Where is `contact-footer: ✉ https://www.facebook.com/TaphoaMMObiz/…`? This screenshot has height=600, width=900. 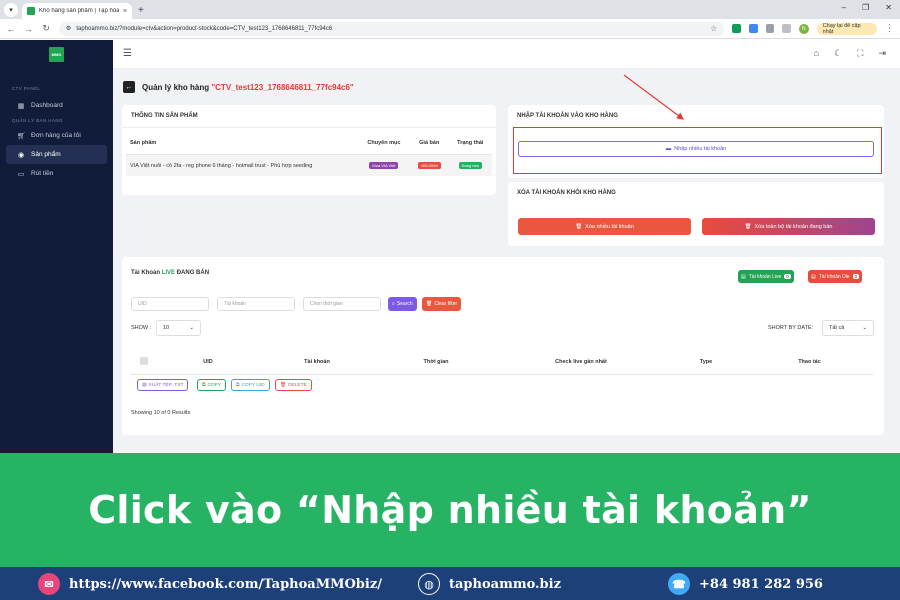 contact-footer: ✉ https://www.facebook.com/TaphoaMMObiz/… is located at coordinates (450, 583).